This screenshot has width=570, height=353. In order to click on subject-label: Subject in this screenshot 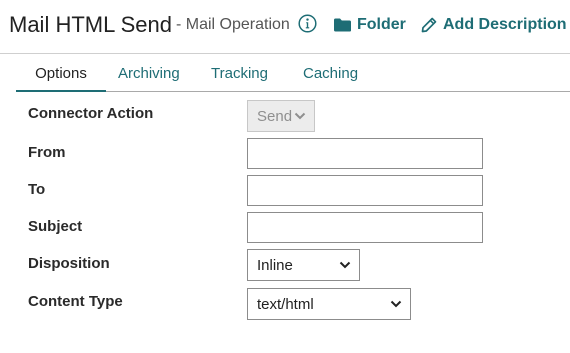, I will do `click(55, 226)`.